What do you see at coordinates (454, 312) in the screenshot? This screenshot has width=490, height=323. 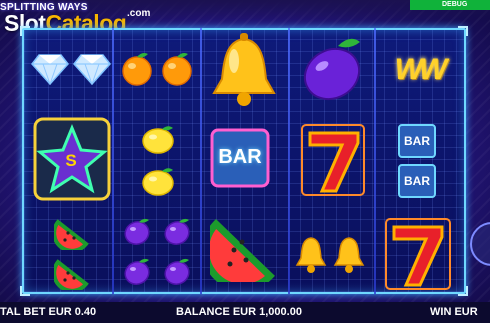 I see `win-label: WIN EUR` at bounding box center [454, 312].